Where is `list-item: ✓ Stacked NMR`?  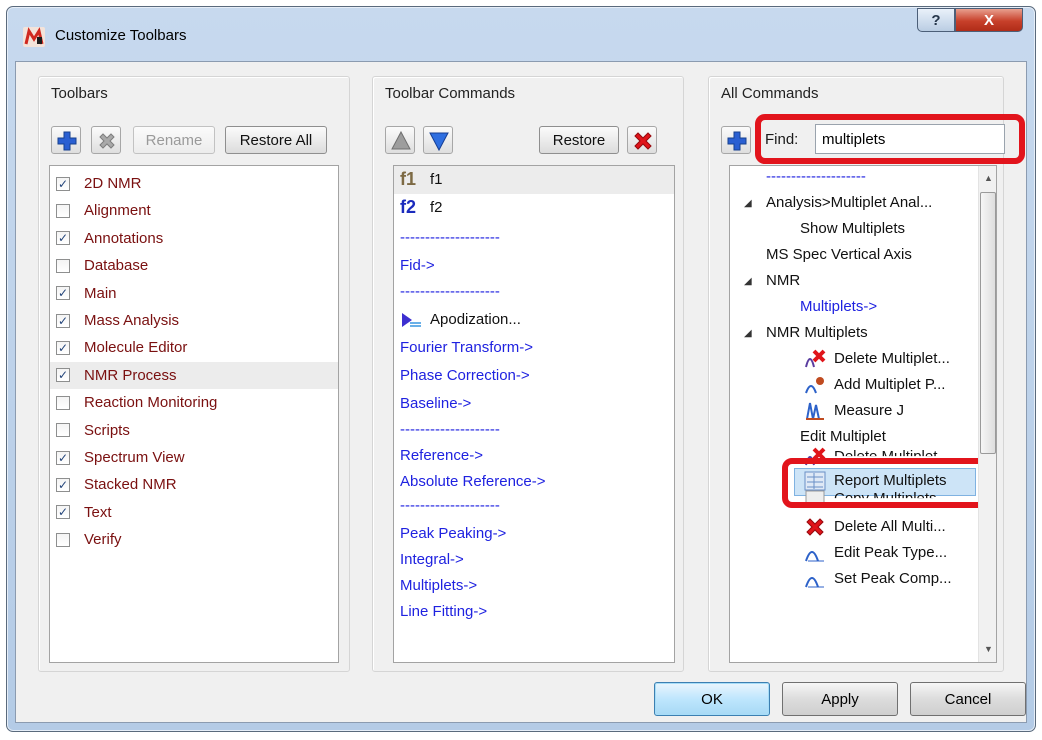
list-item: ✓ Stacked NMR is located at coordinates (194, 484).